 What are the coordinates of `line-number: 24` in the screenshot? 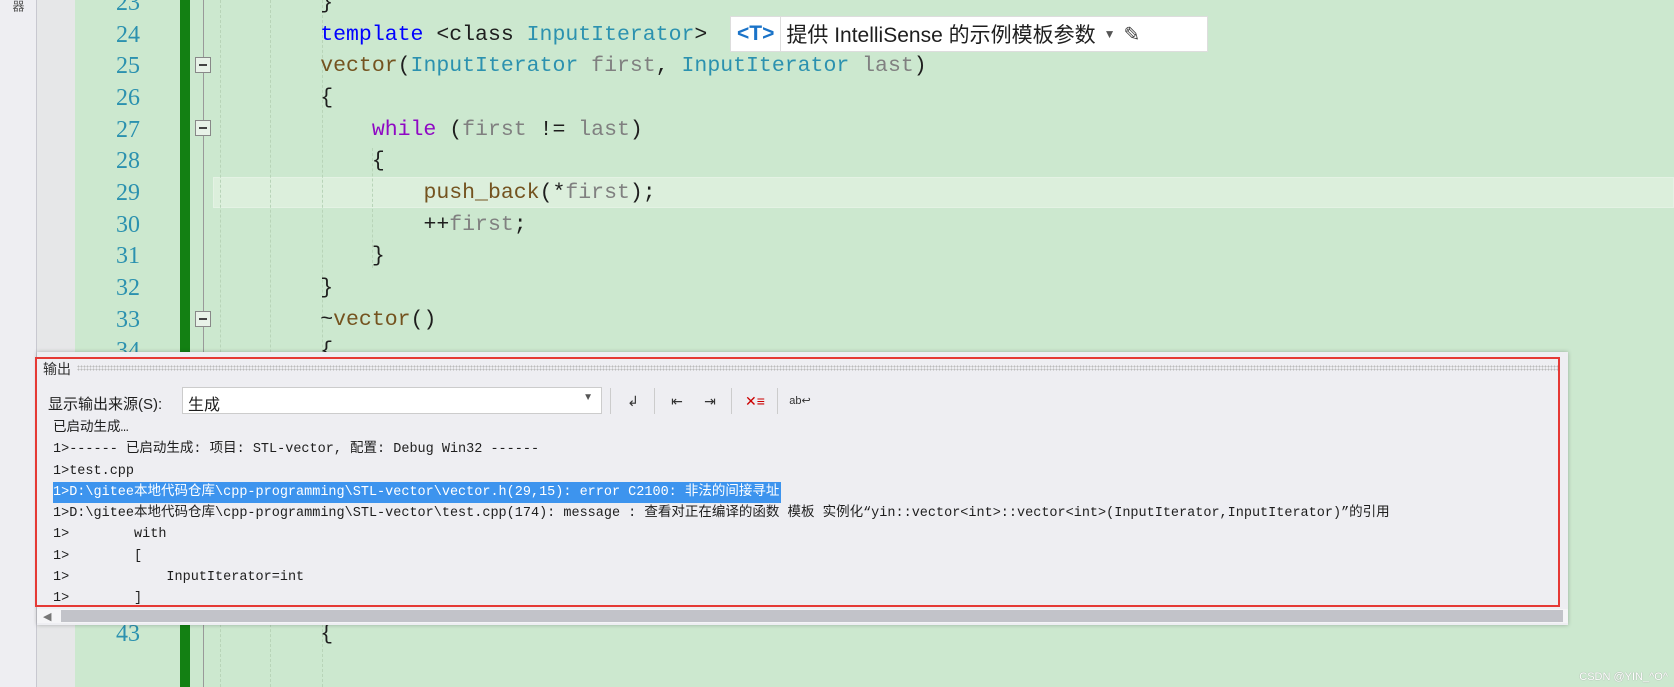 It's located at (128, 34).